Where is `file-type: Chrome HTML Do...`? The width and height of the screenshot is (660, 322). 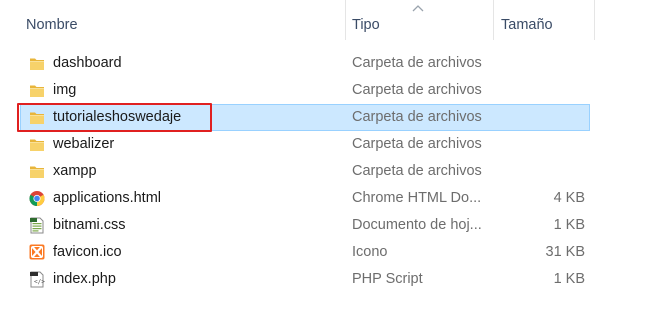
file-type: Chrome HTML Do... is located at coordinates (417, 198).